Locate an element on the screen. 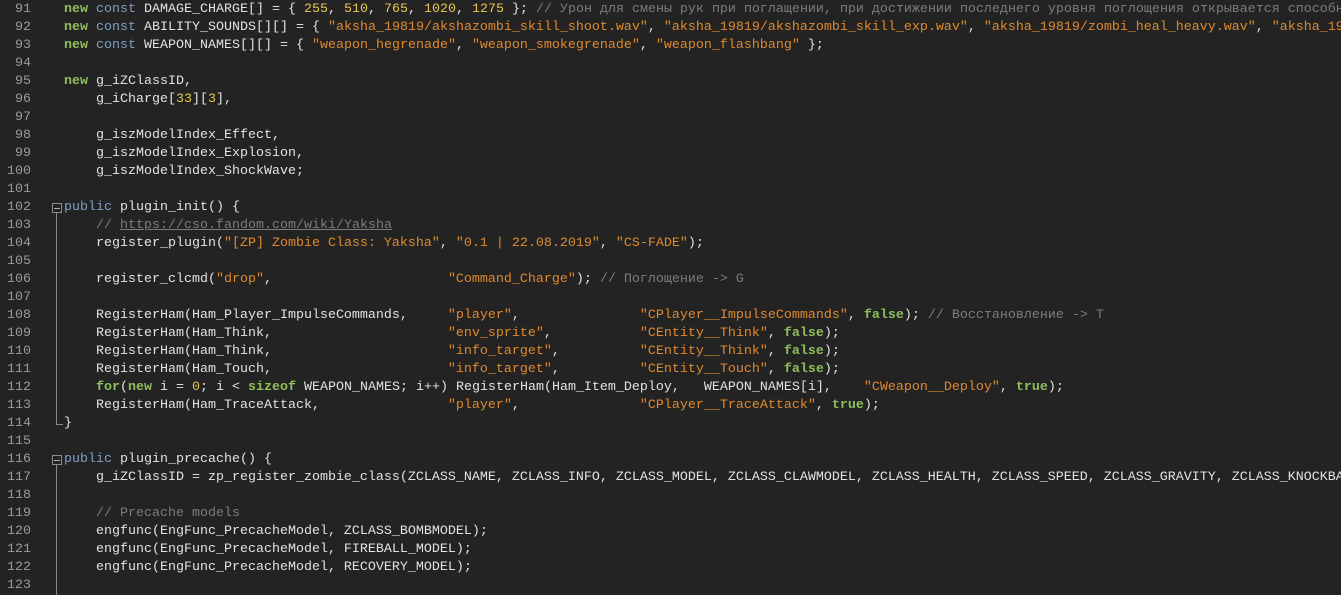 The height and width of the screenshot is (595, 1341). type-keyword: const is located at coordinates (116, 45).